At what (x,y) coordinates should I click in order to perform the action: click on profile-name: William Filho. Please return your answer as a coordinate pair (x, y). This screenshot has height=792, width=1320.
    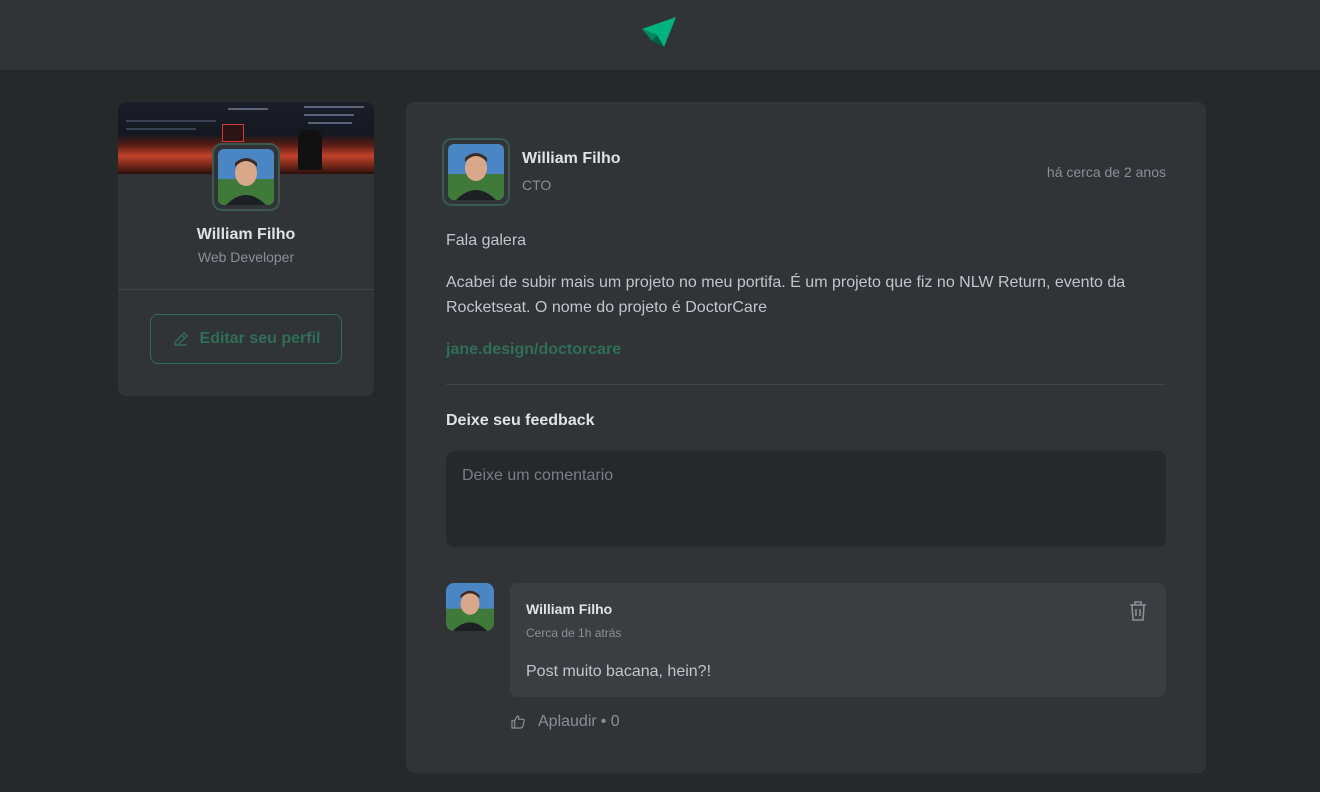
    Looking at the image, I should click on (246, 234).